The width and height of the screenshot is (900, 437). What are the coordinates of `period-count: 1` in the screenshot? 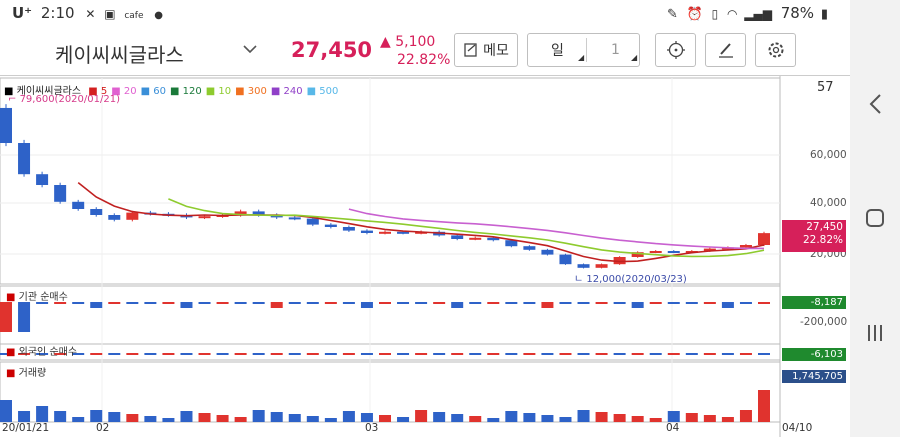 It's located at (615, 50).